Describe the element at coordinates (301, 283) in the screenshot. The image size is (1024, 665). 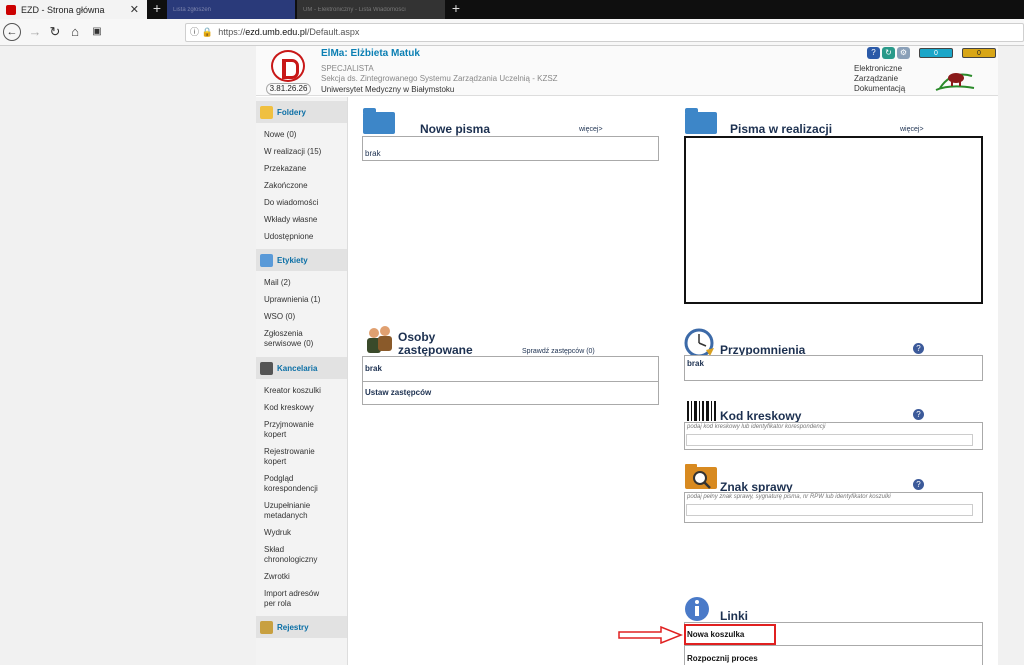
I see `sidebar-item-mail: Mail (2)` at that location.